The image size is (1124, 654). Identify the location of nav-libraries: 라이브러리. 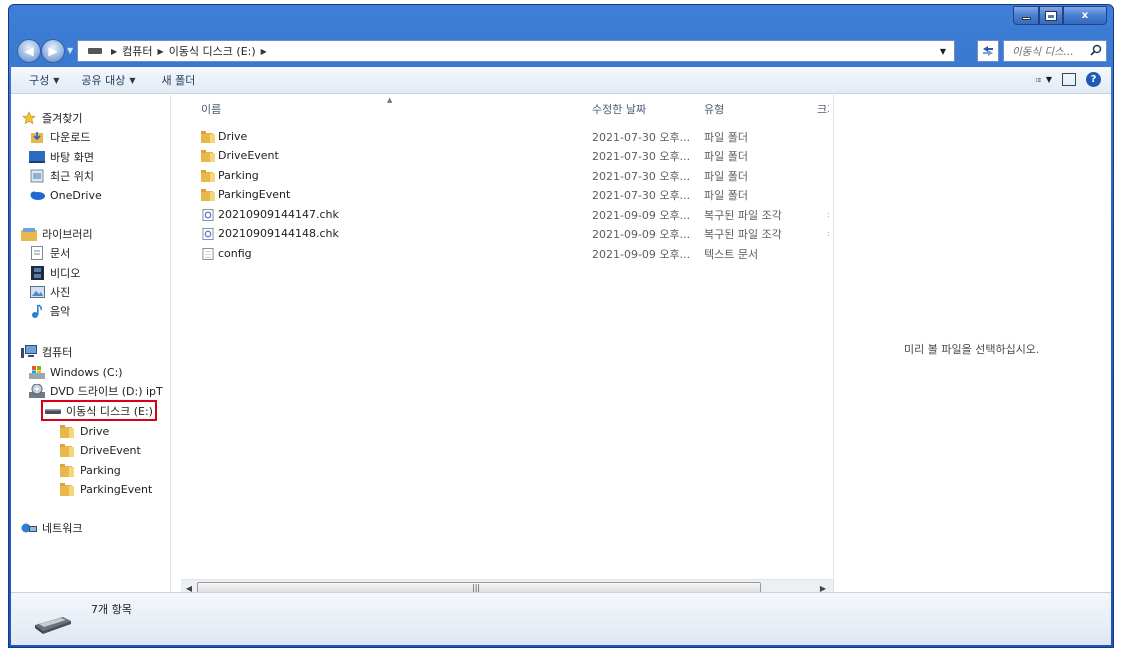
(57, 234).